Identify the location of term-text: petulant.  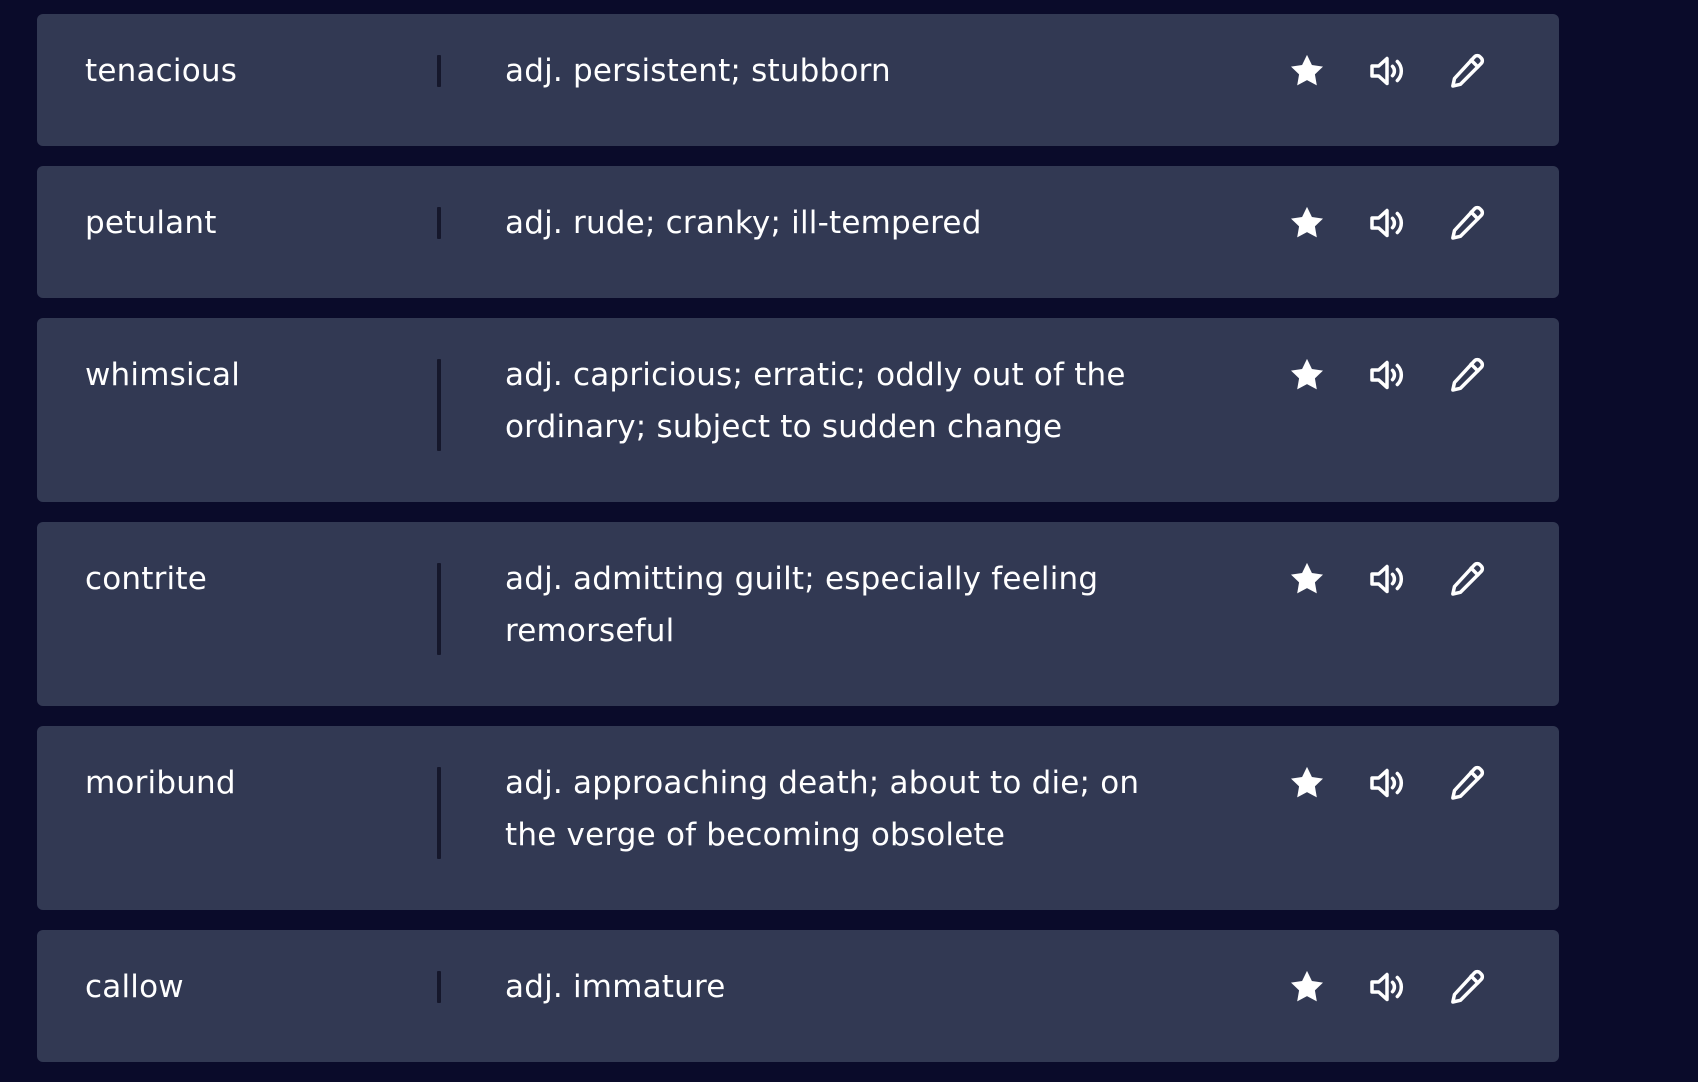
(151, 223).